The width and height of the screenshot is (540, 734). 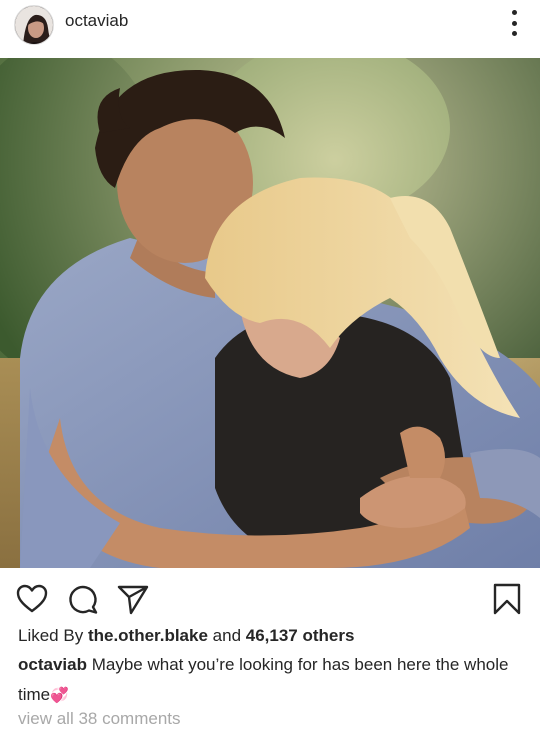 What do you see at coordinates (514, 23) in the screenshot?
I see `more-options-icon` at bounding box center [514, 23].